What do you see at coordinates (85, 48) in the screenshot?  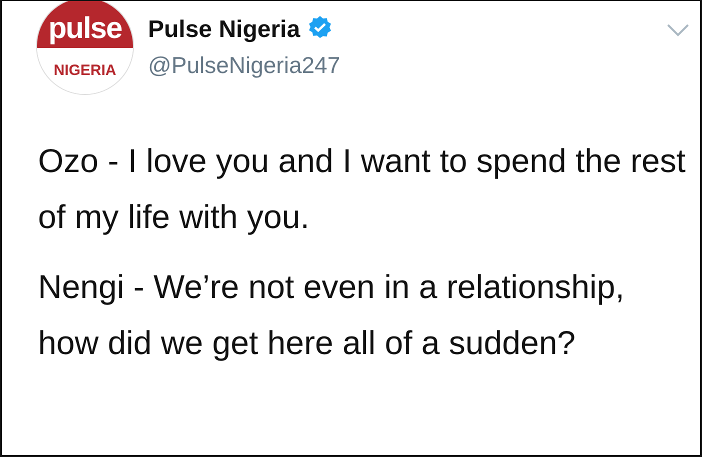 I see `avatar-logo: pulse NIGERIA` at bounding box center [85, 48].